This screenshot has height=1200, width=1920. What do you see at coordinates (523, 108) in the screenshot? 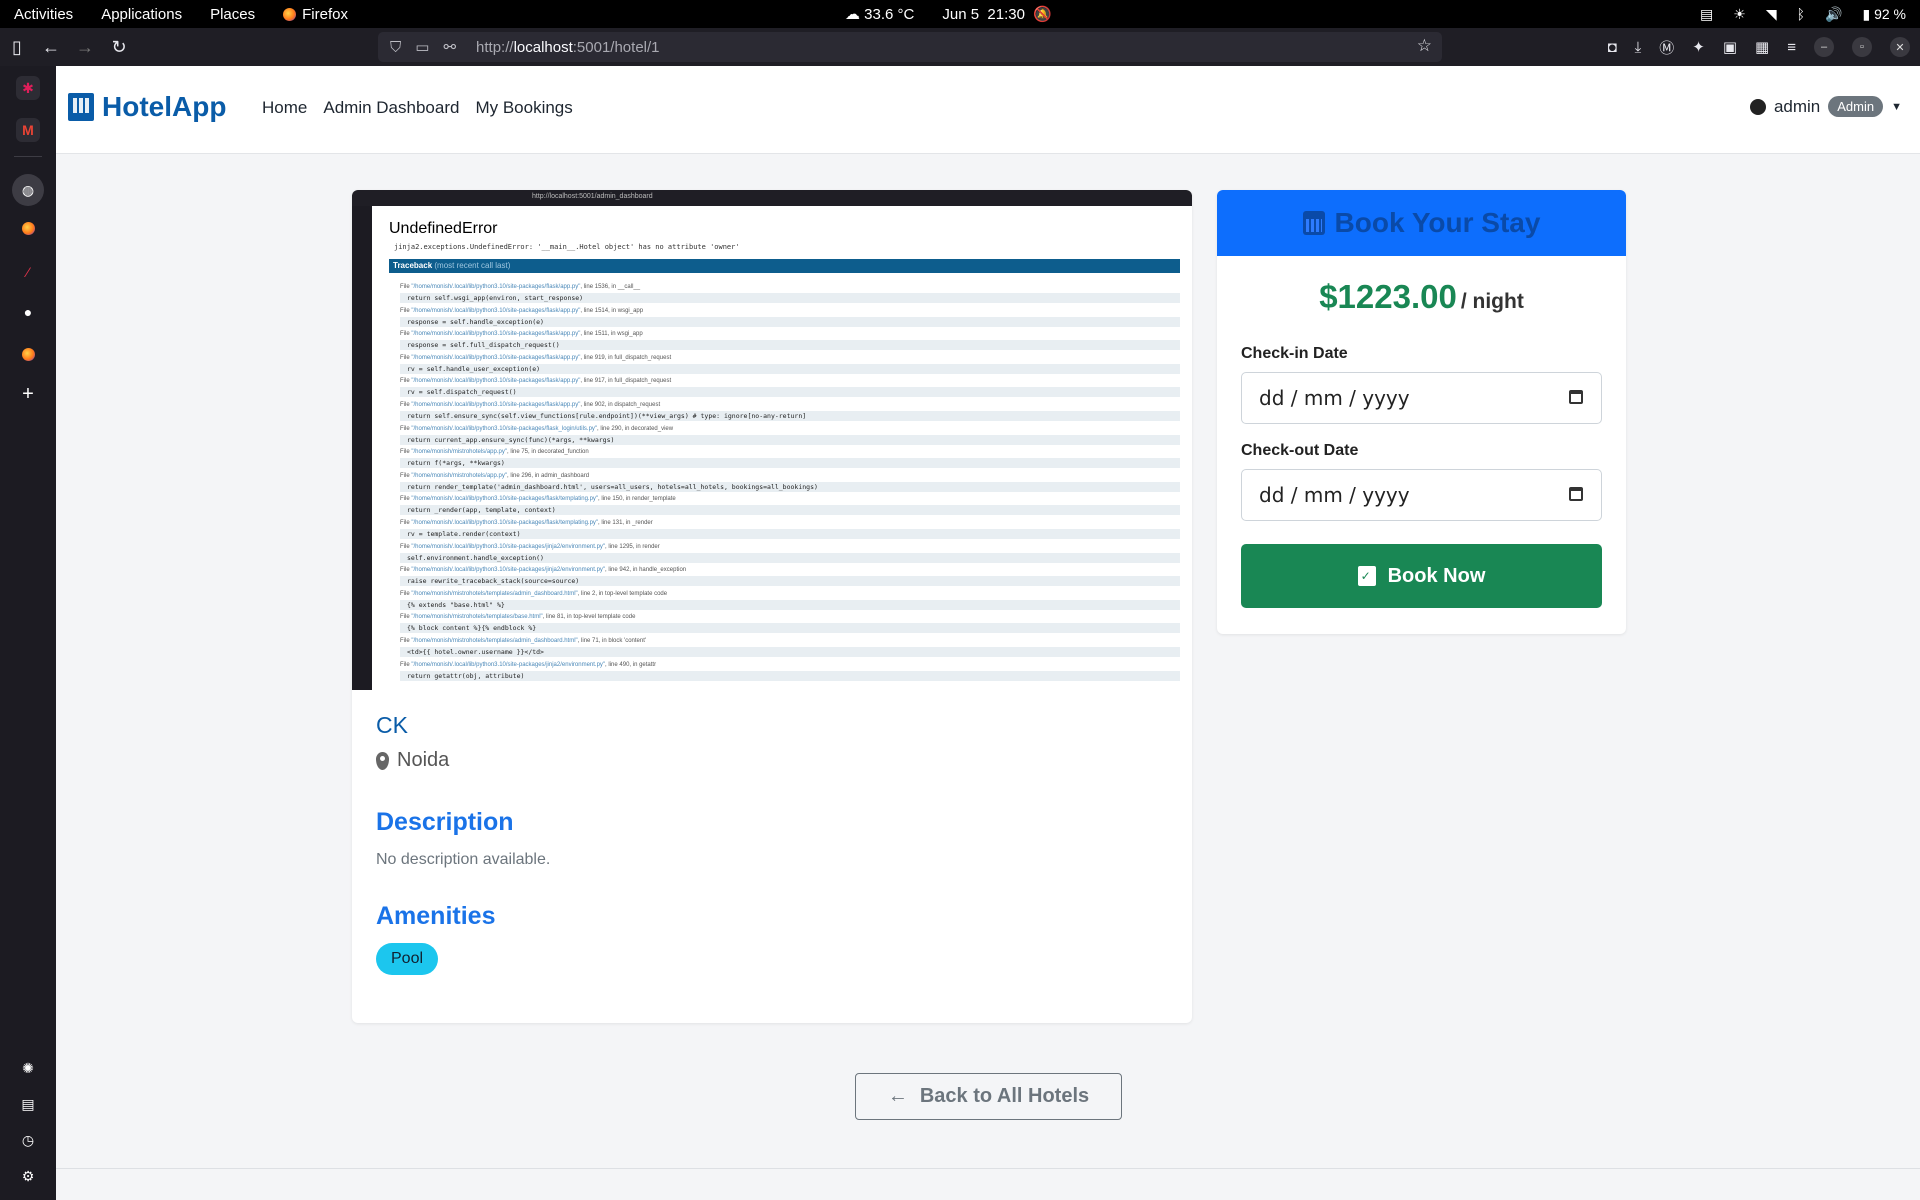
I see `nav-my-bookings: My Bookings` at bounding box center [523, 108].